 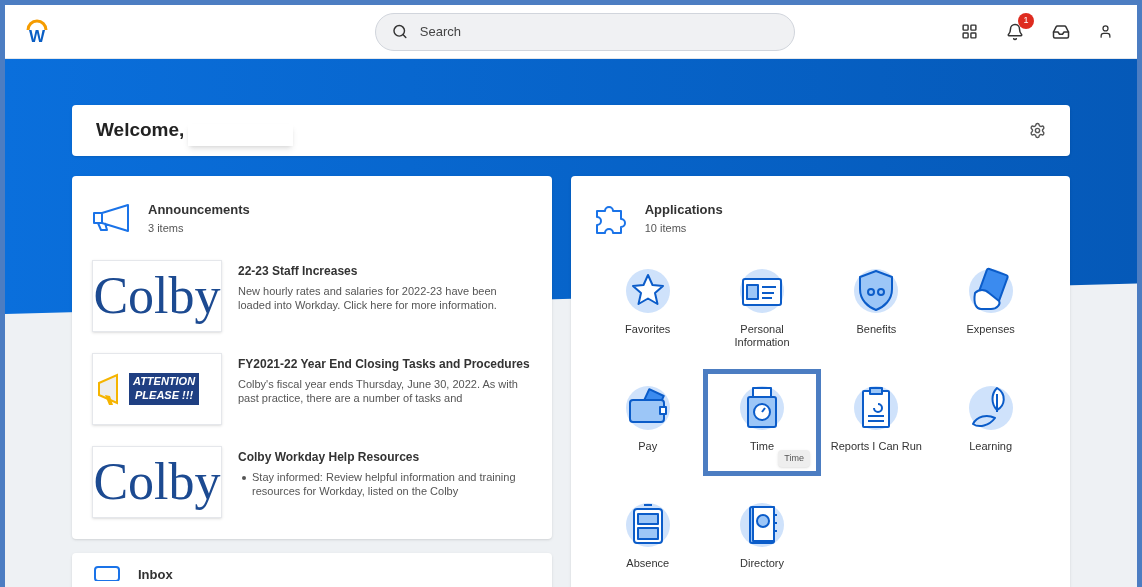 I want to click on application-label: Directory, so click(x=762, y=563).